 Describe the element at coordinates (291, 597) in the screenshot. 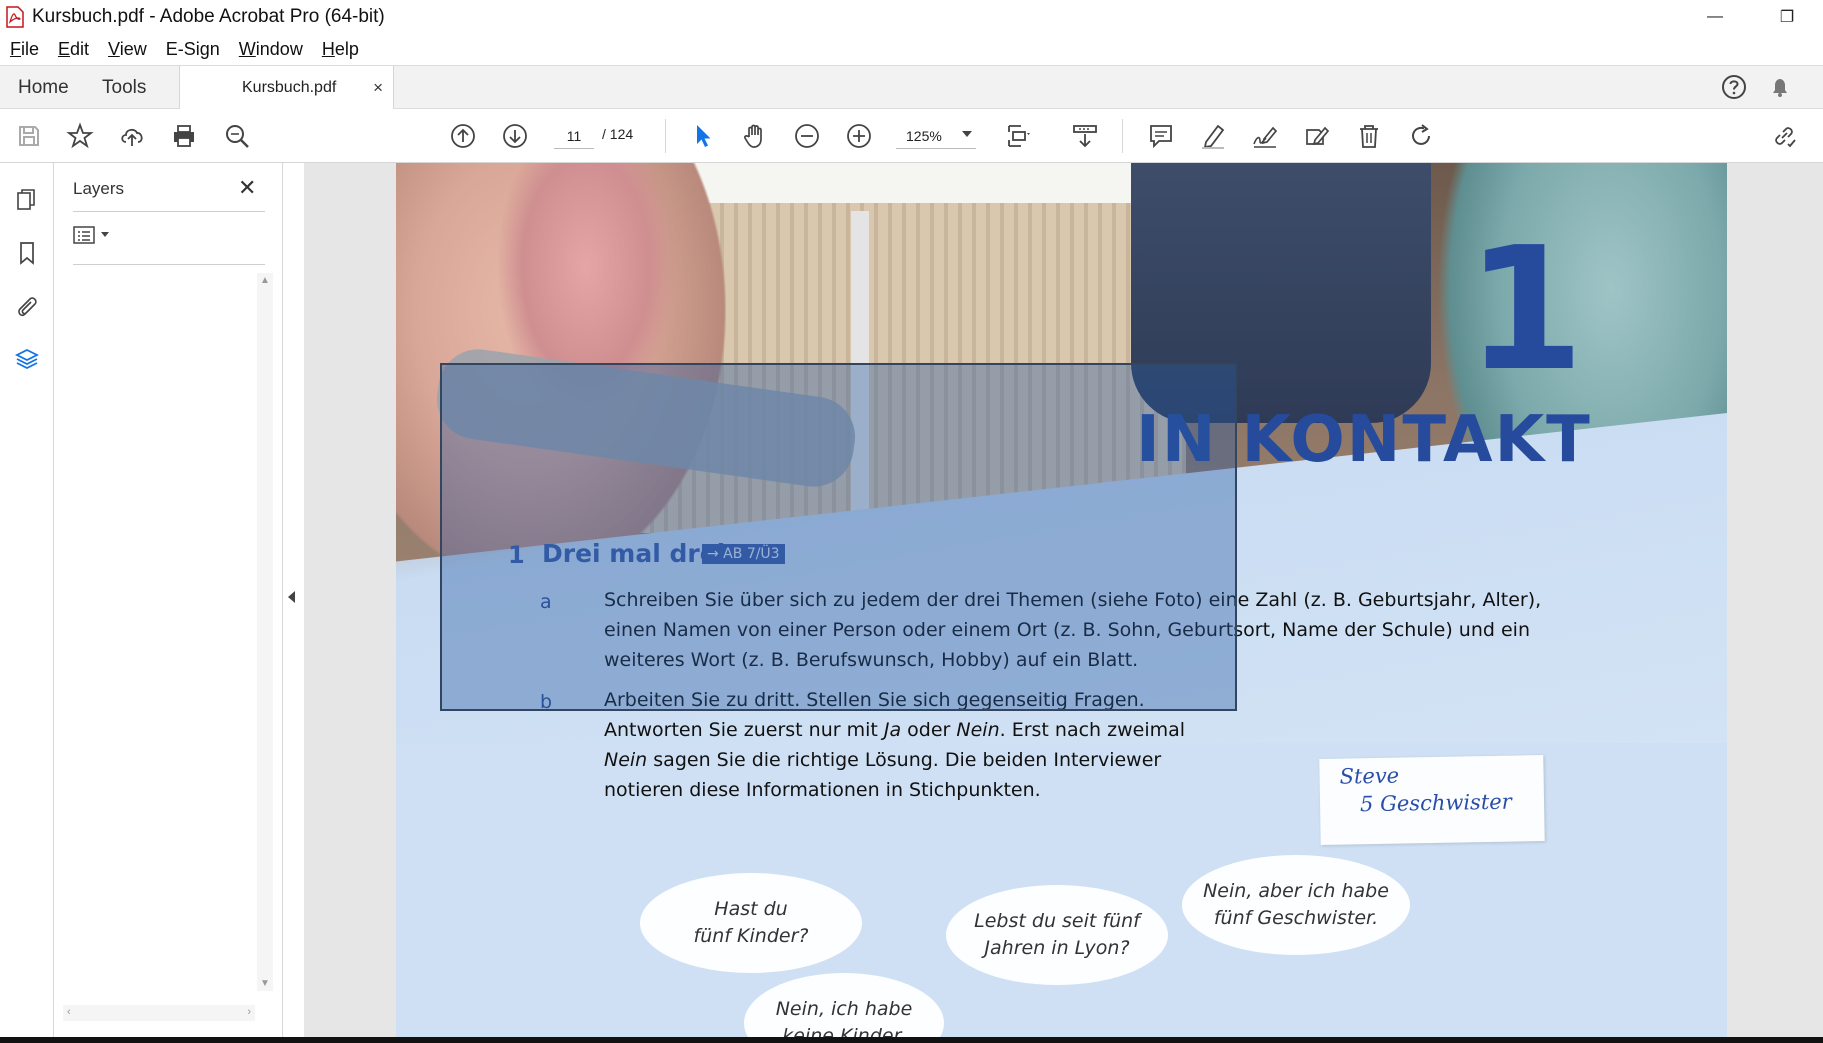

I see `collapse-panel-icon` at that location.